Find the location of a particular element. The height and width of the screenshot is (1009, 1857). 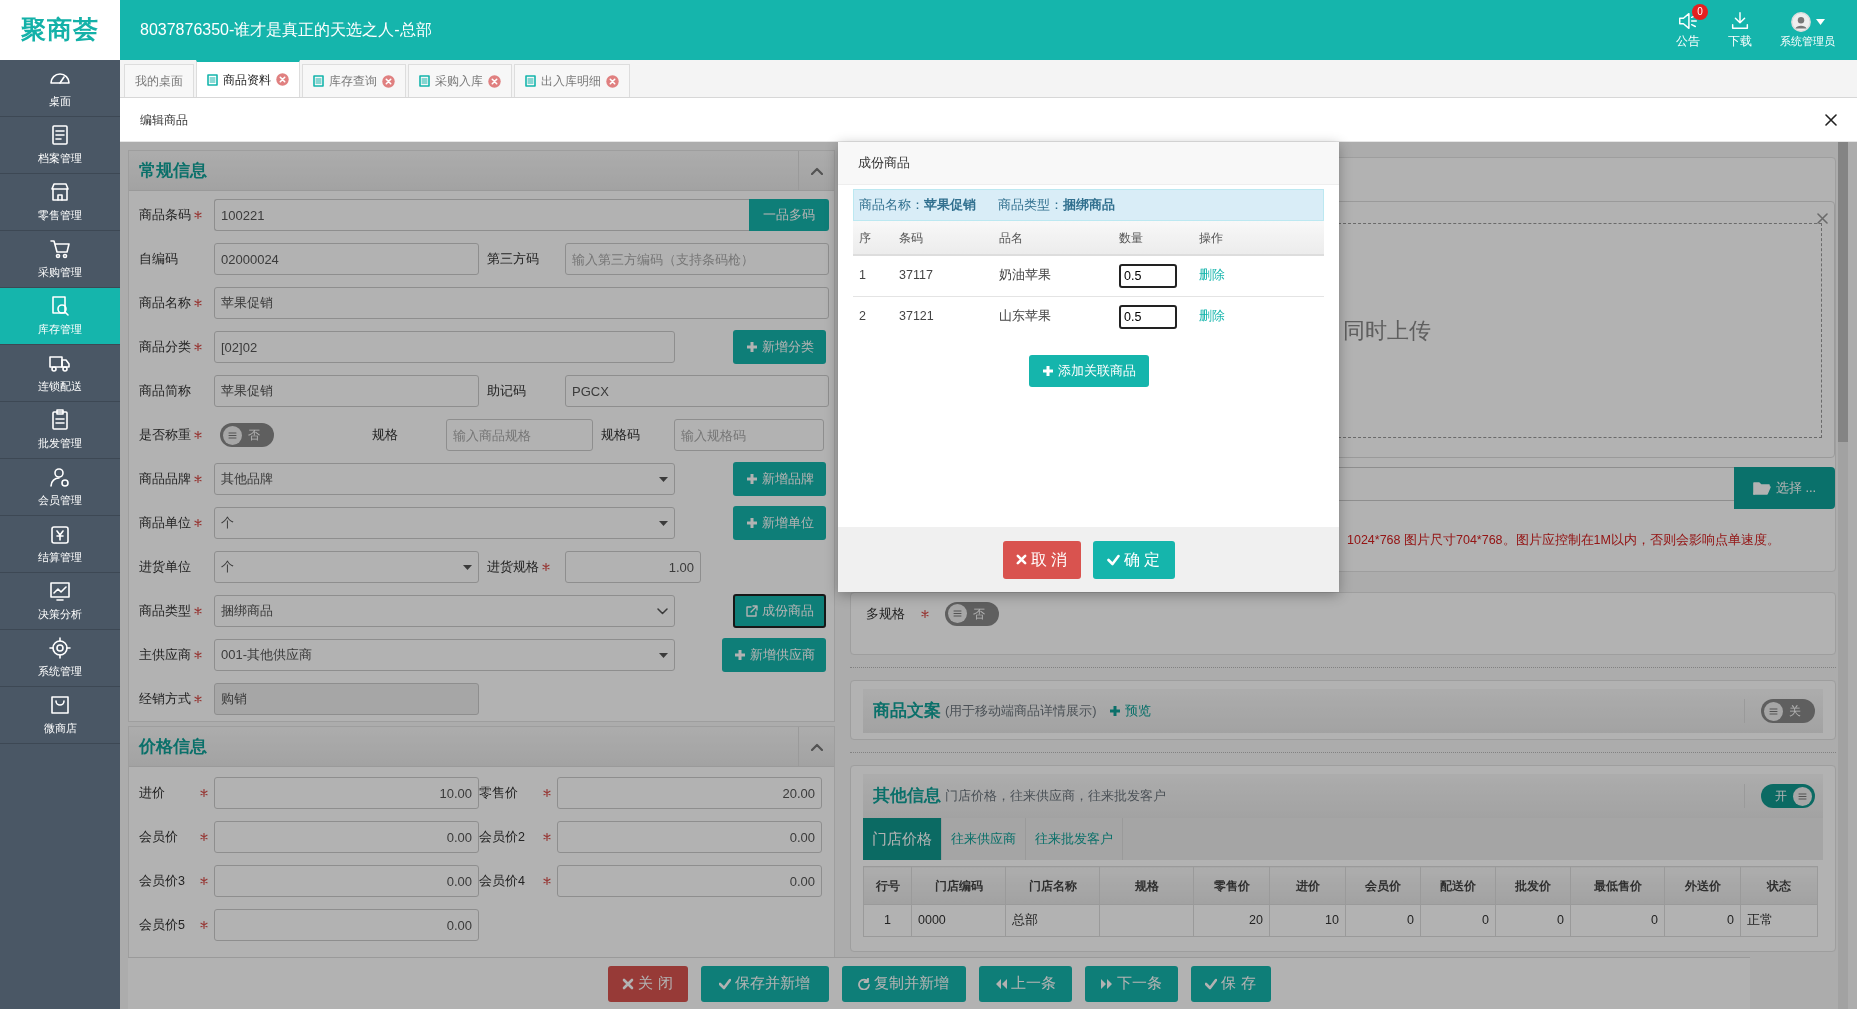

confirm-button: 确 定 is located at coordinates (1133, 559).